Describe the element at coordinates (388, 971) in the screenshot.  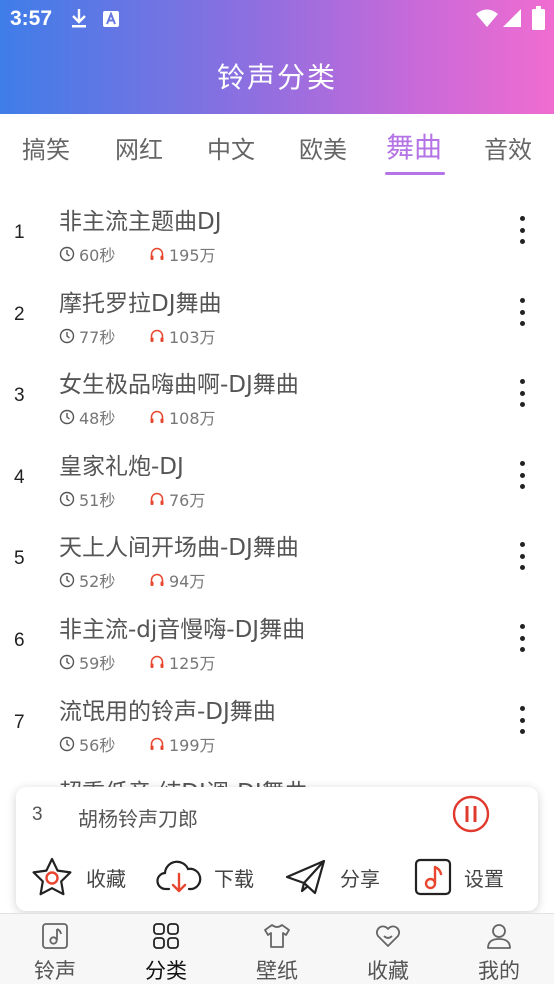
I see `nav-favorites-label: 收藏` at that location.